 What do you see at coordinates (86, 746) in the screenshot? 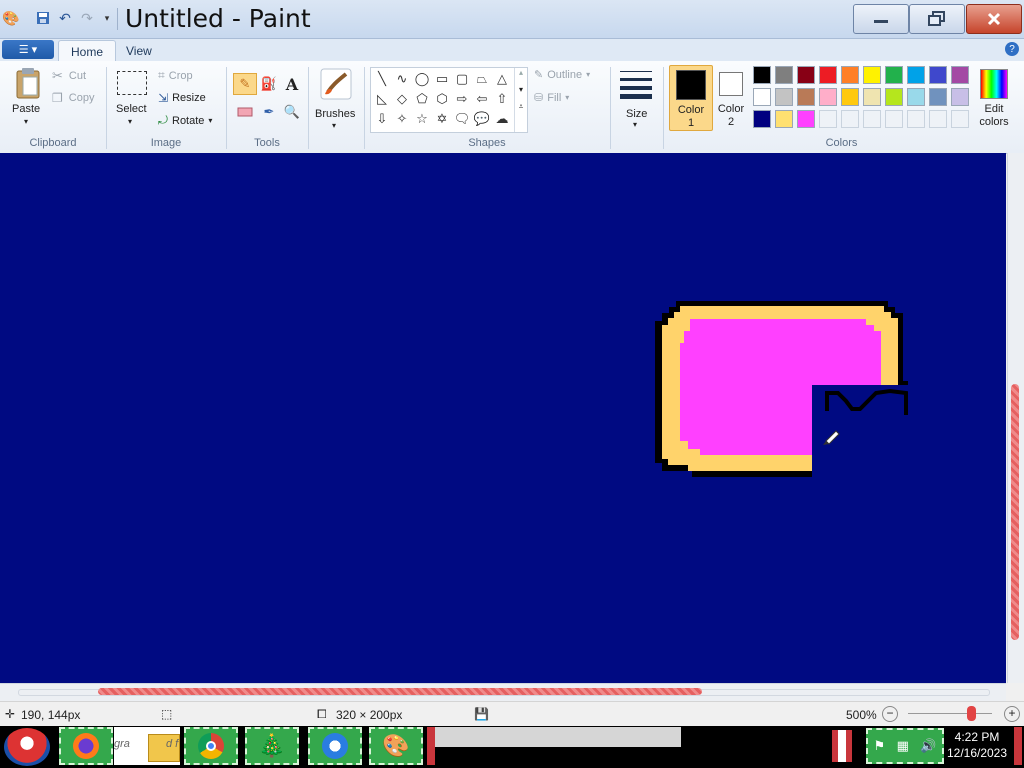
I see `taskbar-firefox` at bounding box center [86, 746].